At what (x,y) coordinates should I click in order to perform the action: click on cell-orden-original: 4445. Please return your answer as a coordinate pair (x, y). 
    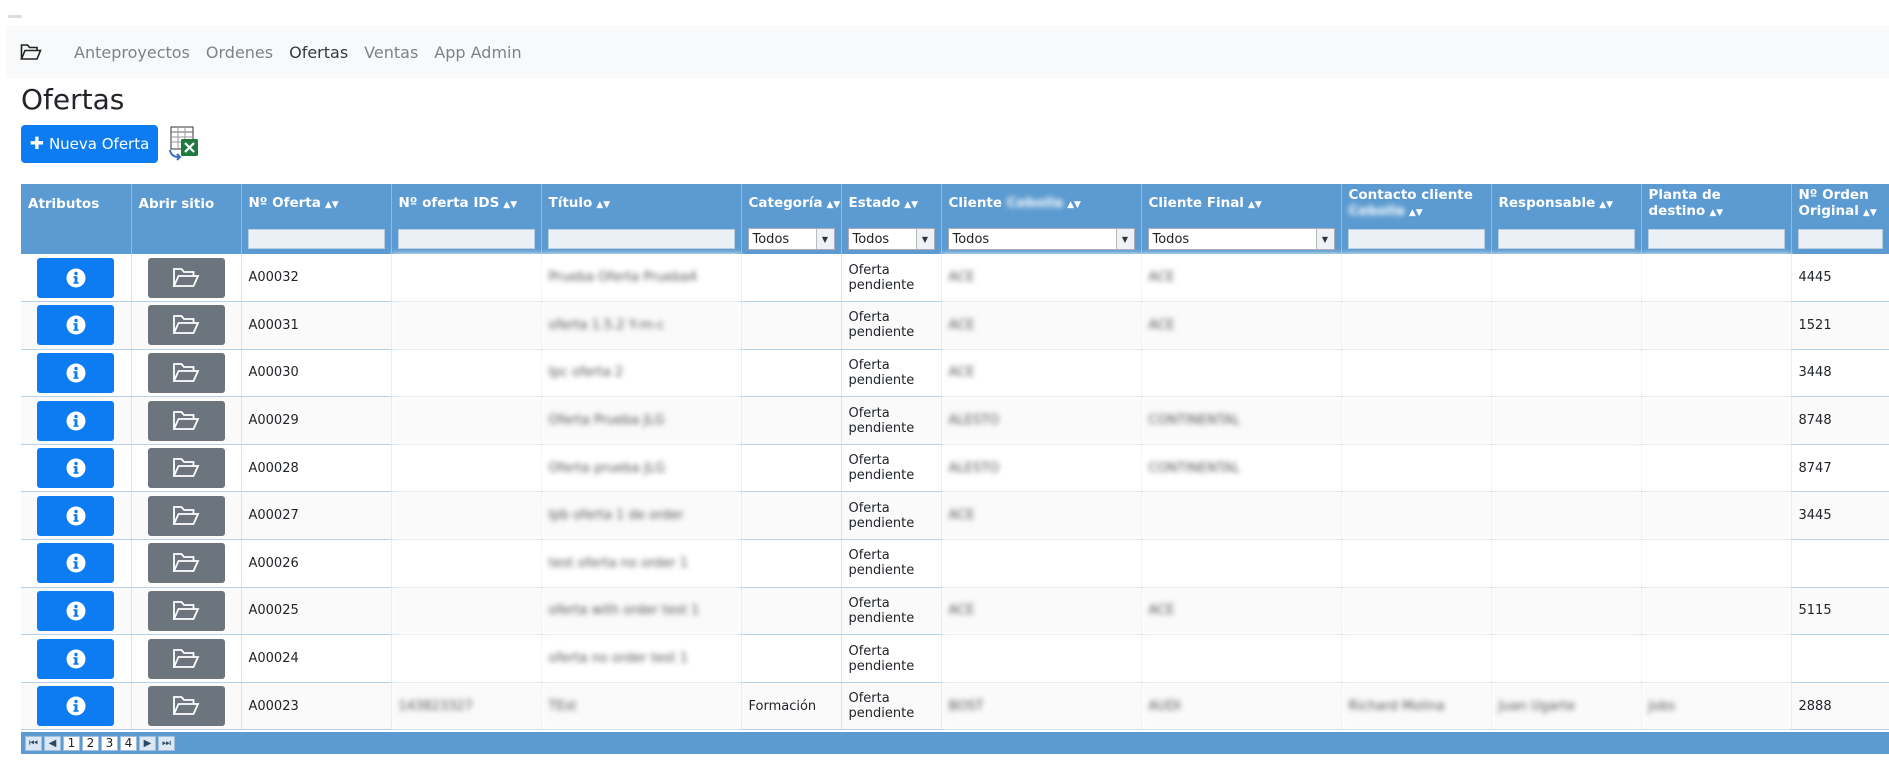
    Looking at the image, I should click on (1840, 278).